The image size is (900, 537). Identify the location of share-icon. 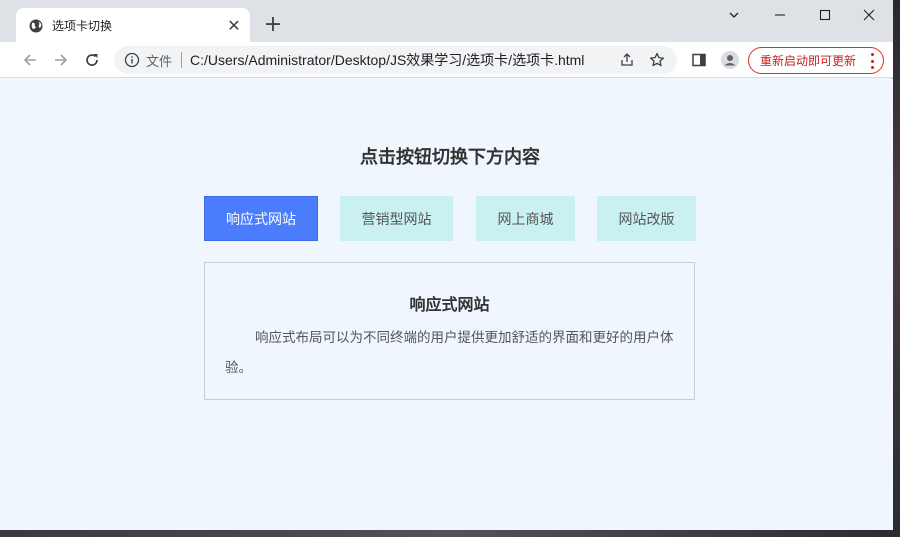
(627, 60).